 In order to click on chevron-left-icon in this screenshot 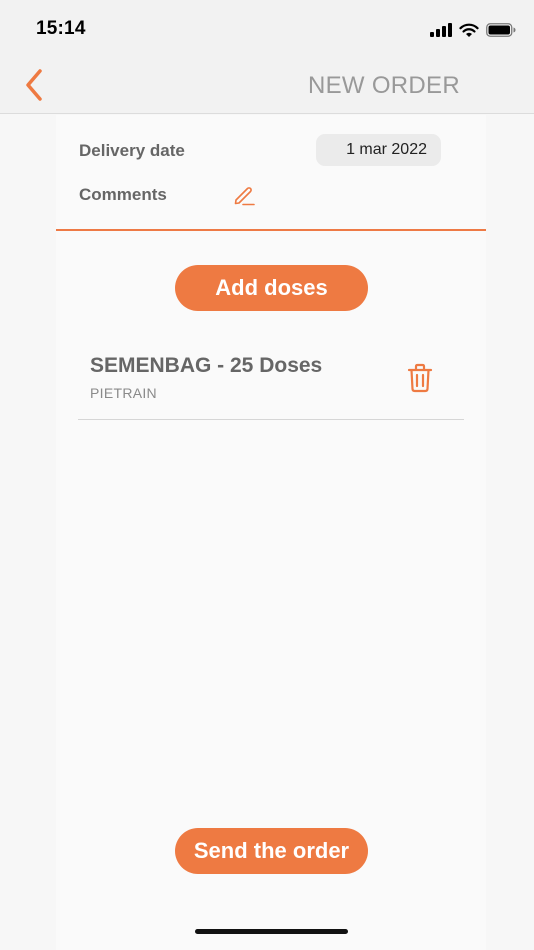, I will do `click(35, 85)`.